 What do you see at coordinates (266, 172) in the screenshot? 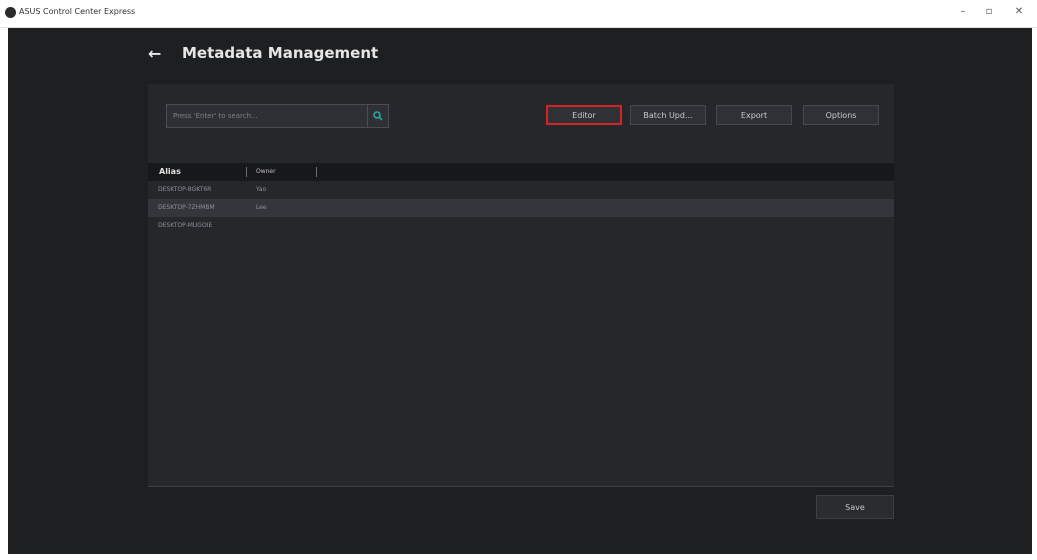
I see `column-header-owner: Owner` at bounding box center [266, 172].